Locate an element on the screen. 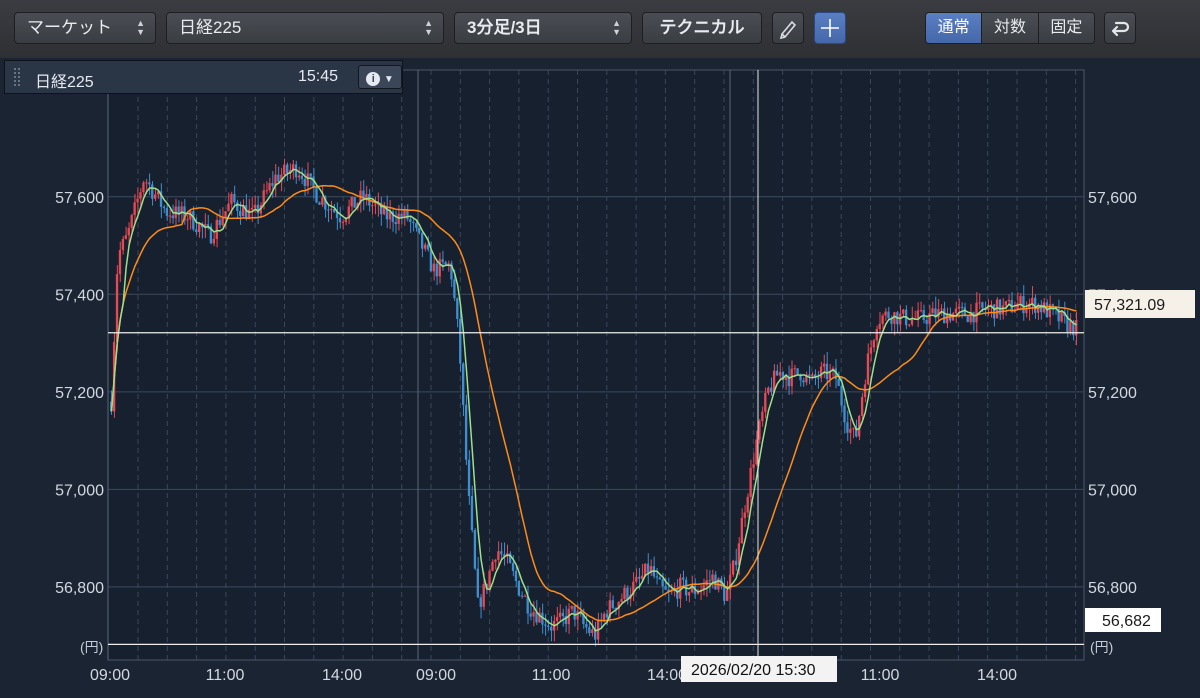 The image size is (1200, 698). market-select-label: マーケット is located at coordinates (69, 27).